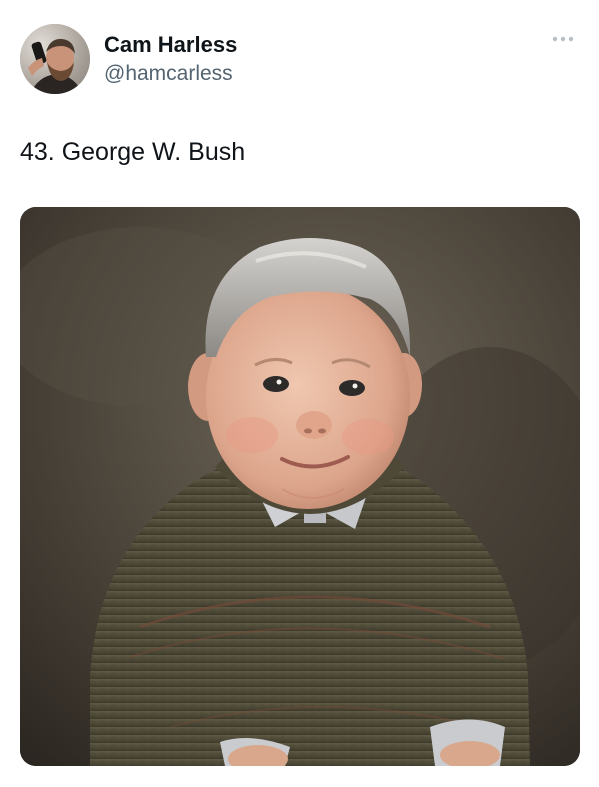 The width and height of the screenshot is (599, 787). What do you see at coordinates (170, 74) in the screenshot?
I see `author-handle: @hamcarless` at bounding box center [170, 74].